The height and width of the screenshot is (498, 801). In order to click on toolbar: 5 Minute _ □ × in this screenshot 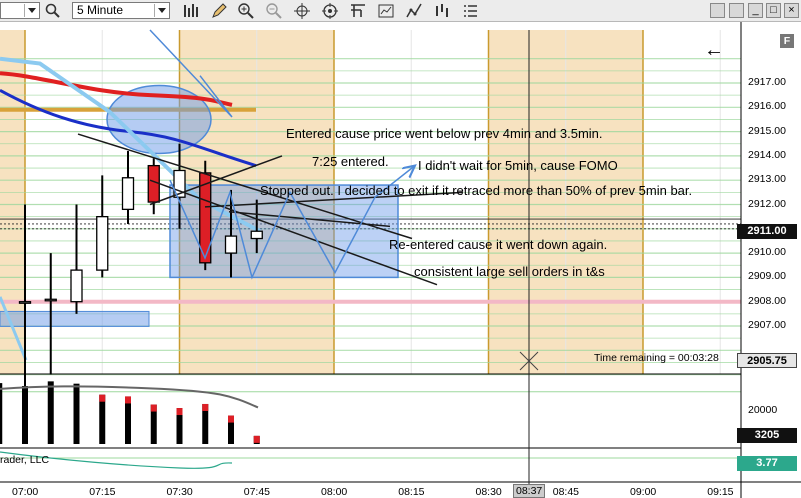, I will do `click(400, 11)`.